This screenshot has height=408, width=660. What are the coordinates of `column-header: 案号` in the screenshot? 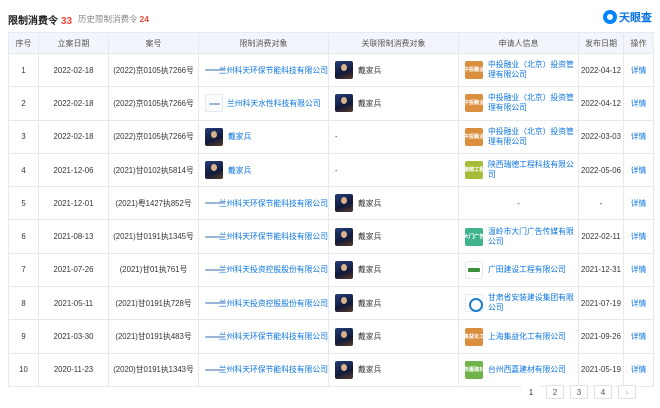 It's located at (153, 43).